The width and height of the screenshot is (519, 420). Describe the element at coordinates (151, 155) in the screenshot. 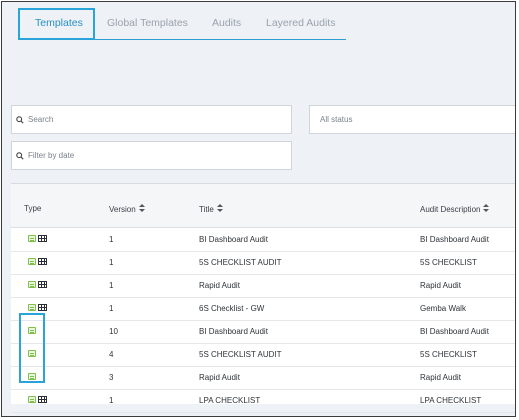

I see `date-filter-input: Filter by date` at that location.